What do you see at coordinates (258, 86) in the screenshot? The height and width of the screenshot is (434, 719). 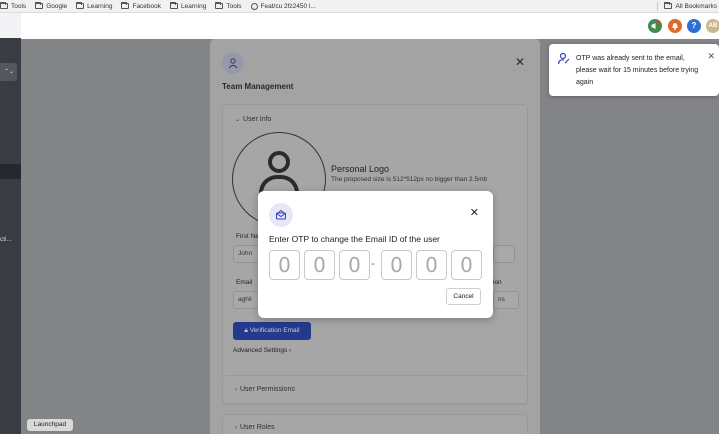 I see `page-title: Team Management` at bounding box center [258, 86].